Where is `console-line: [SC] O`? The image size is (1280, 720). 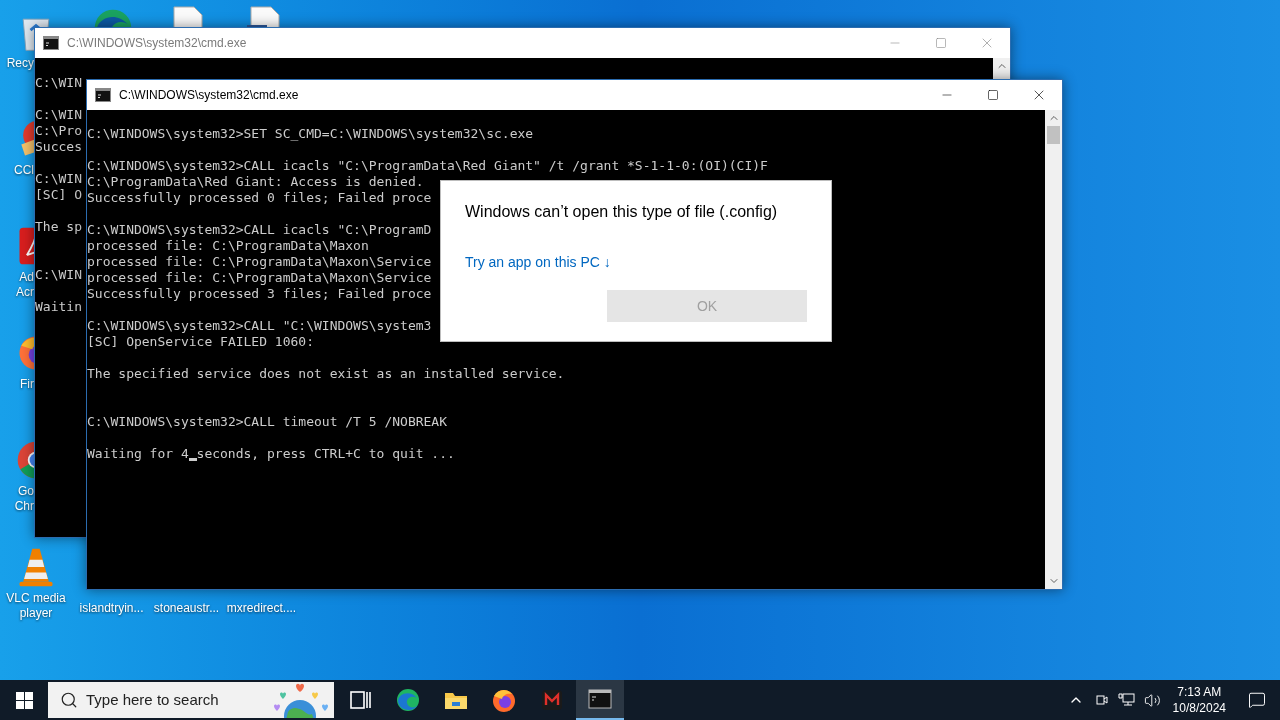
console-line: [SC] O is located at coordinates (58, 195).